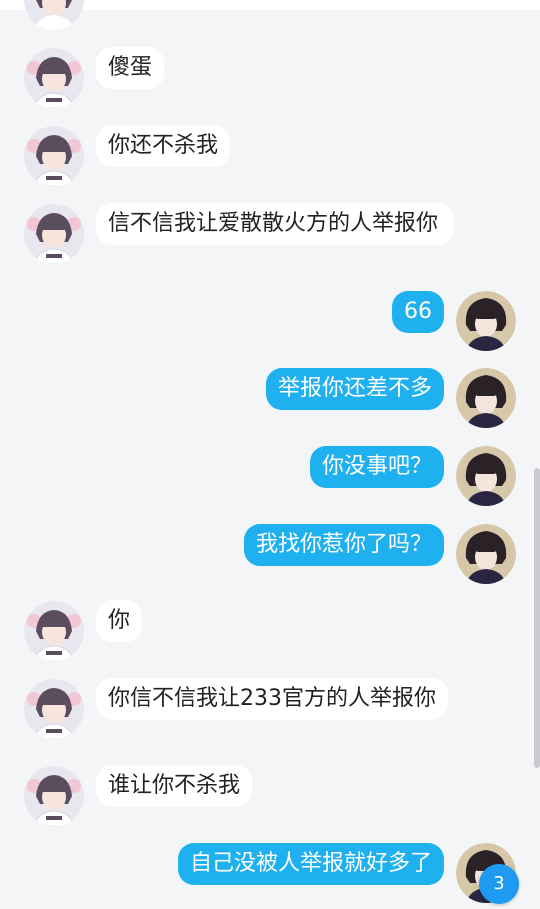  Describe the element at coordinates (275, 224) in the screenshot. I see `incoming-message-bubble: 信不信我让爱散散火方的人举报你` at that location.